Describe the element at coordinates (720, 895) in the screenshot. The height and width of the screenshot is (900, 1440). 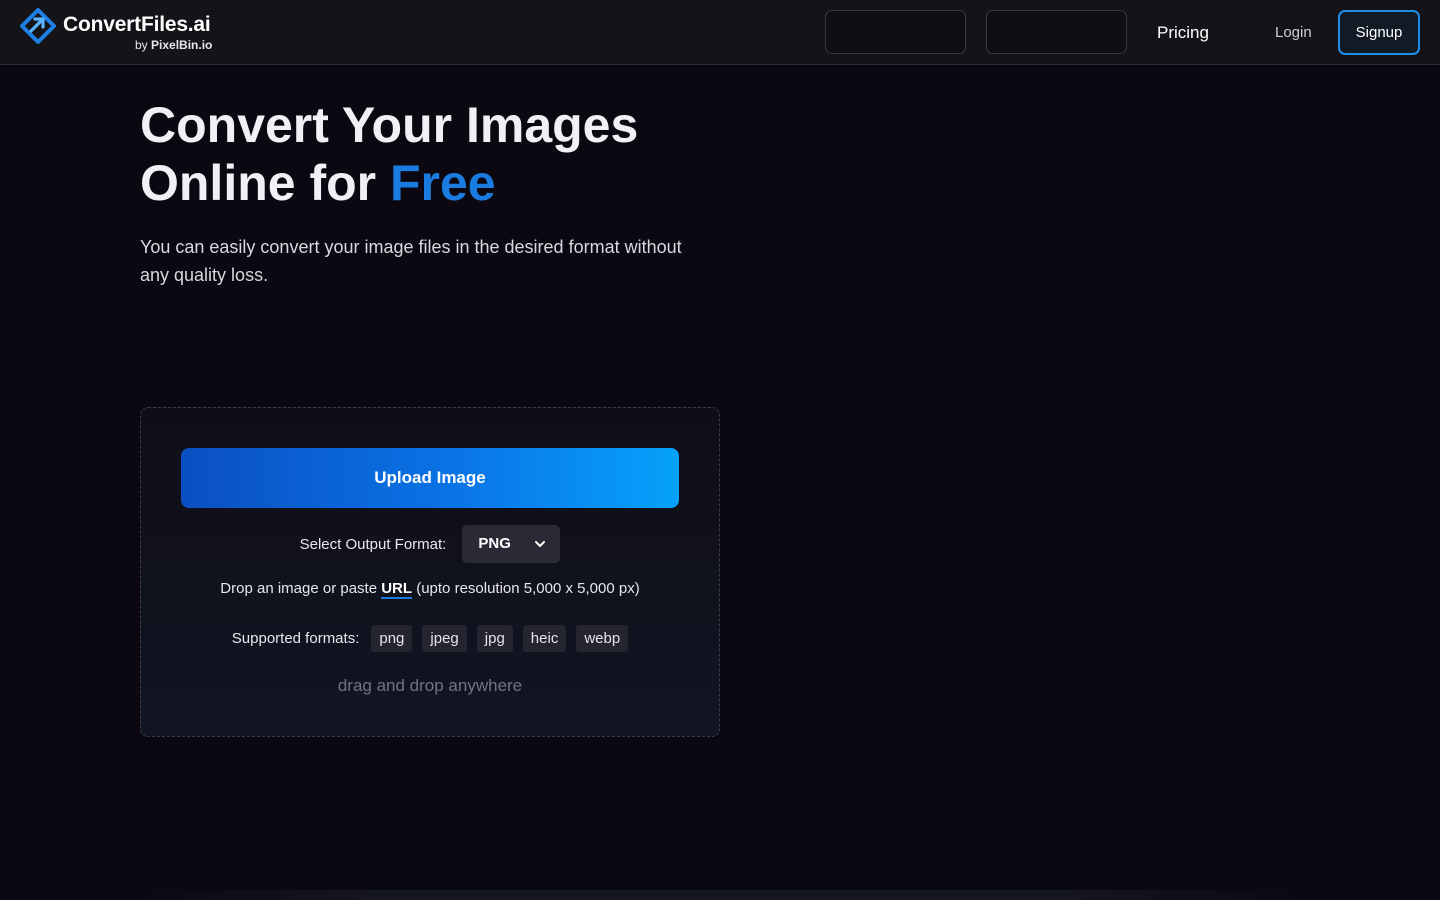
I see `next-section-edge` at that location.